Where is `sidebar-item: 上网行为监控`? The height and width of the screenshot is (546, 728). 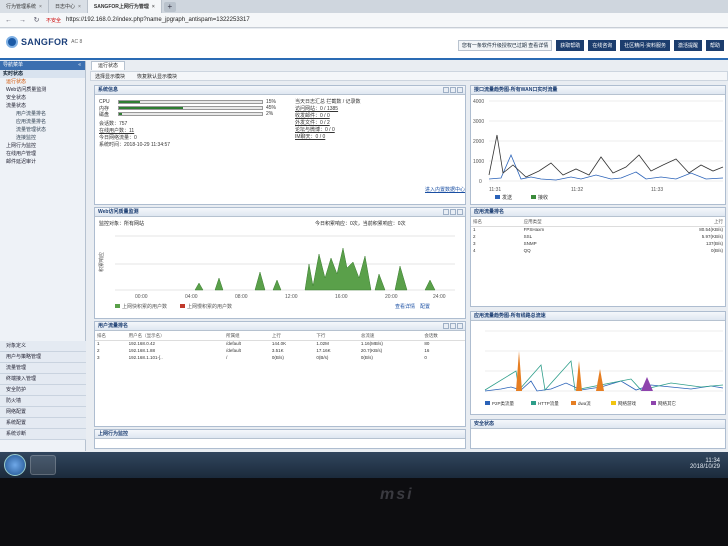
sidebar-item: 上网行为监控 is located at coordinates (42, 146).